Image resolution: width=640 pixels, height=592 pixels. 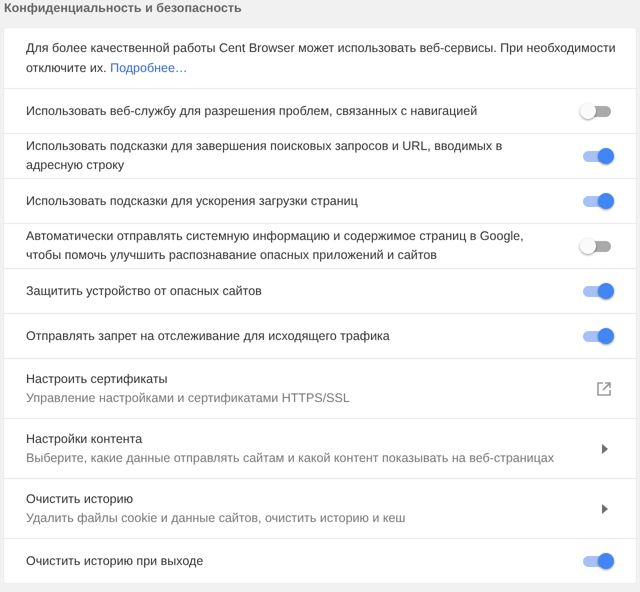 What do you see at coordinates (115, 561) in the screenshot?
I see `setting-label: Очистить историю при выходе` at bounding box center [115, 561].